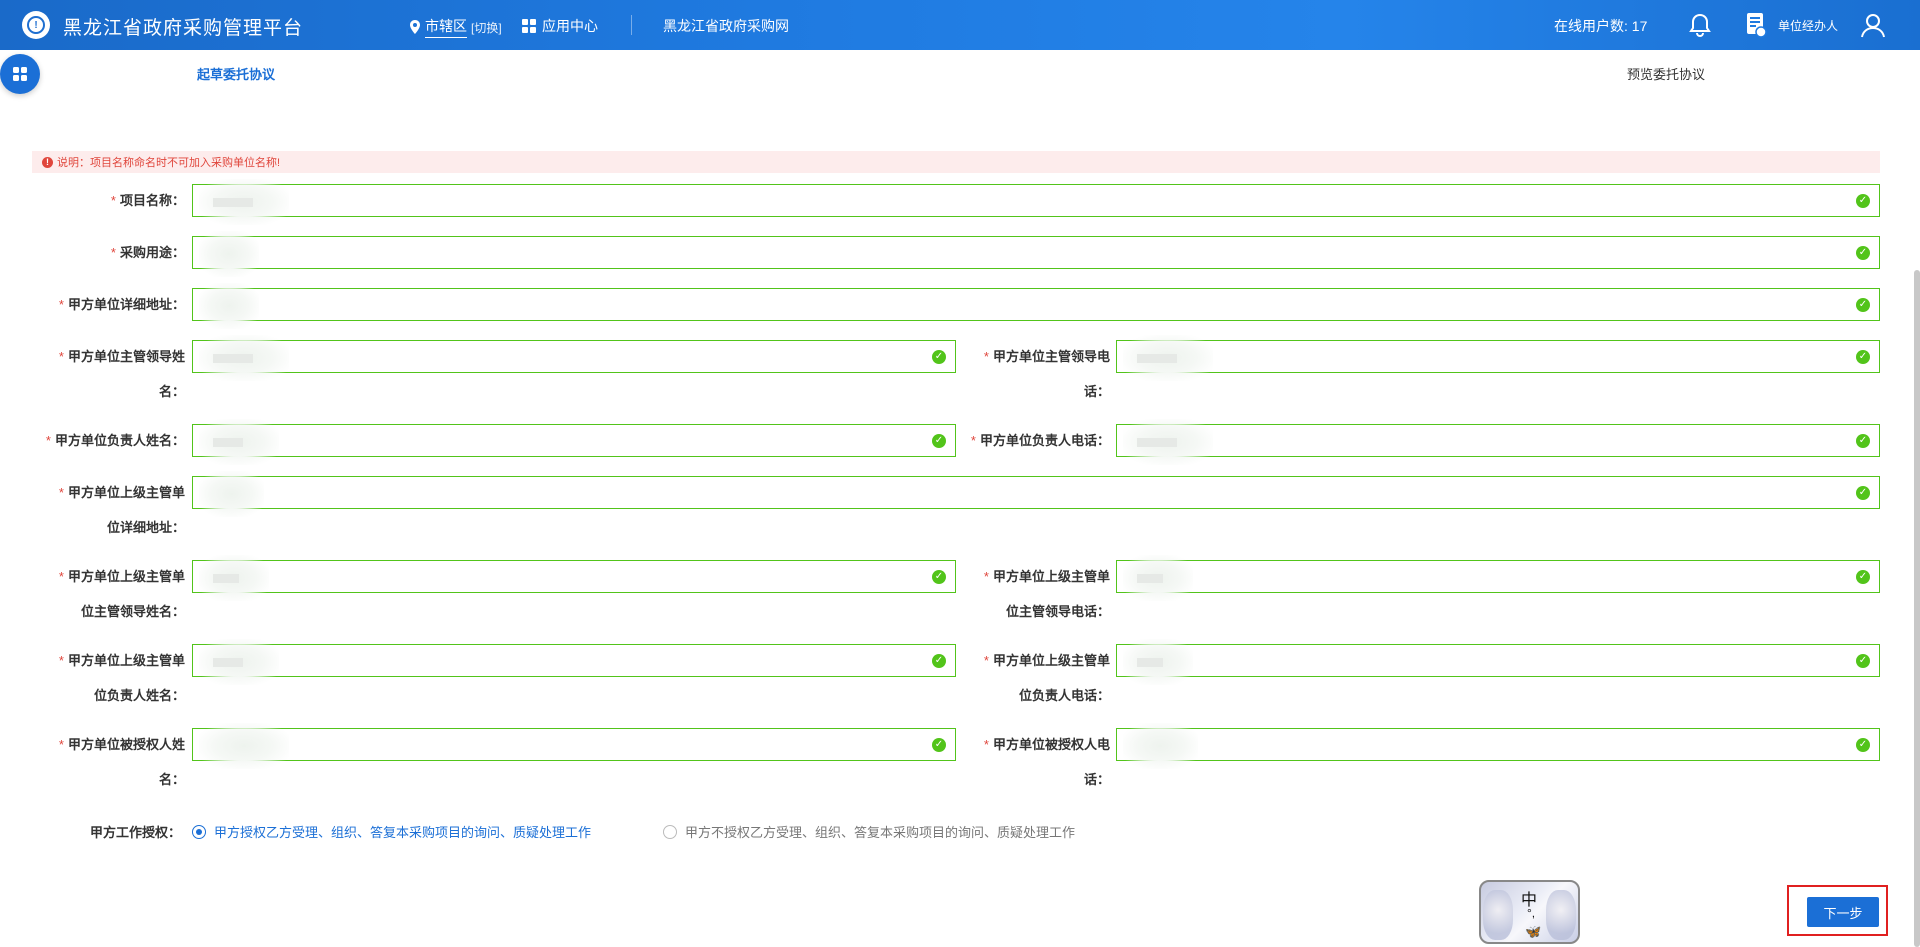 This screenshot has height=947, width=1920. Describe the element at coordinates (121, 744) in the screenshot. I see `label-authorized-name: * 甲方单位被授权人姓` at that location.